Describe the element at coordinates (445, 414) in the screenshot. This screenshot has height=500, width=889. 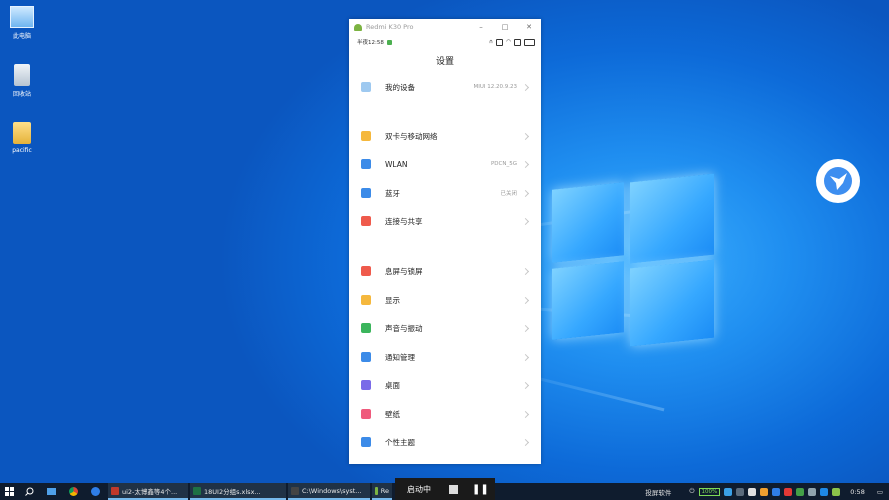
I see `settings-item: 壁纸` at that location.